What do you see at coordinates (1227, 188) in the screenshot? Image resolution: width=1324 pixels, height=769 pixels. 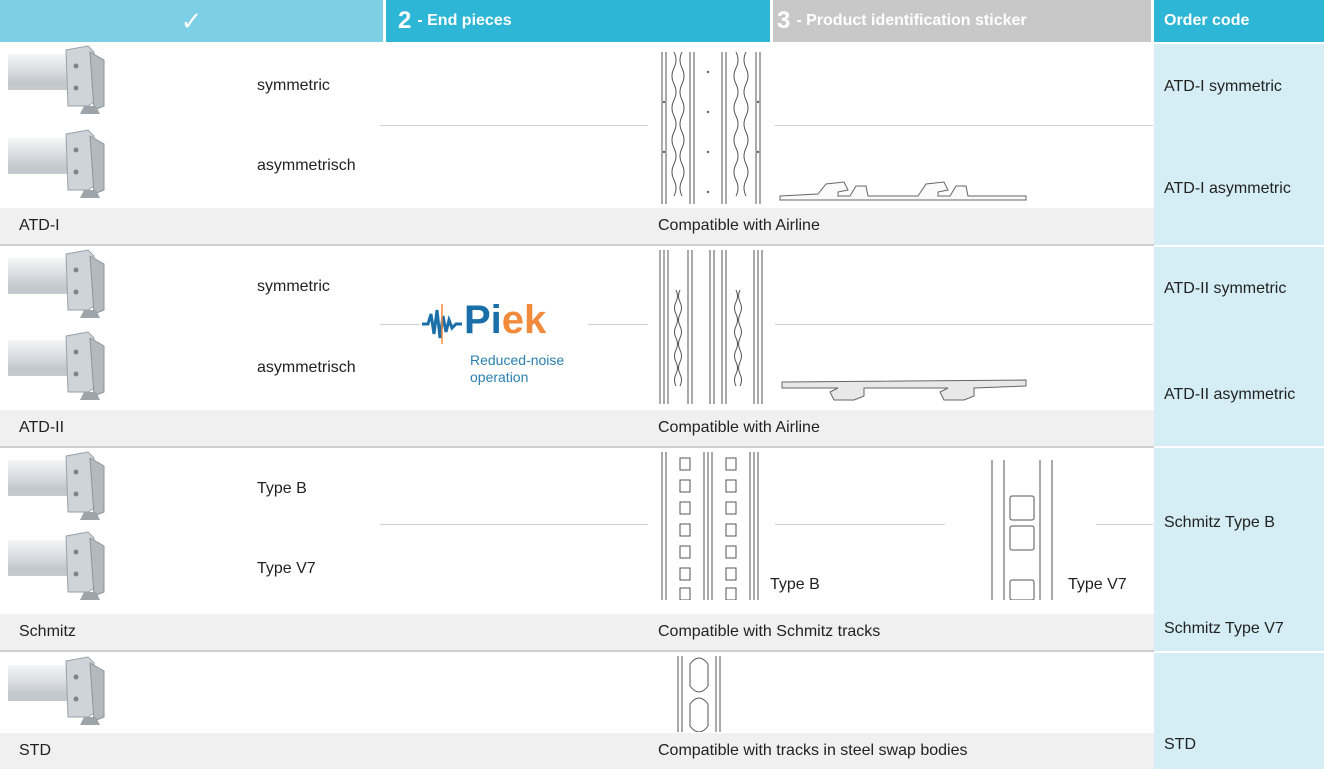 I see `order-code-atd1-asym: ATD-I asymmetric` at bounding box center [1227, 188].